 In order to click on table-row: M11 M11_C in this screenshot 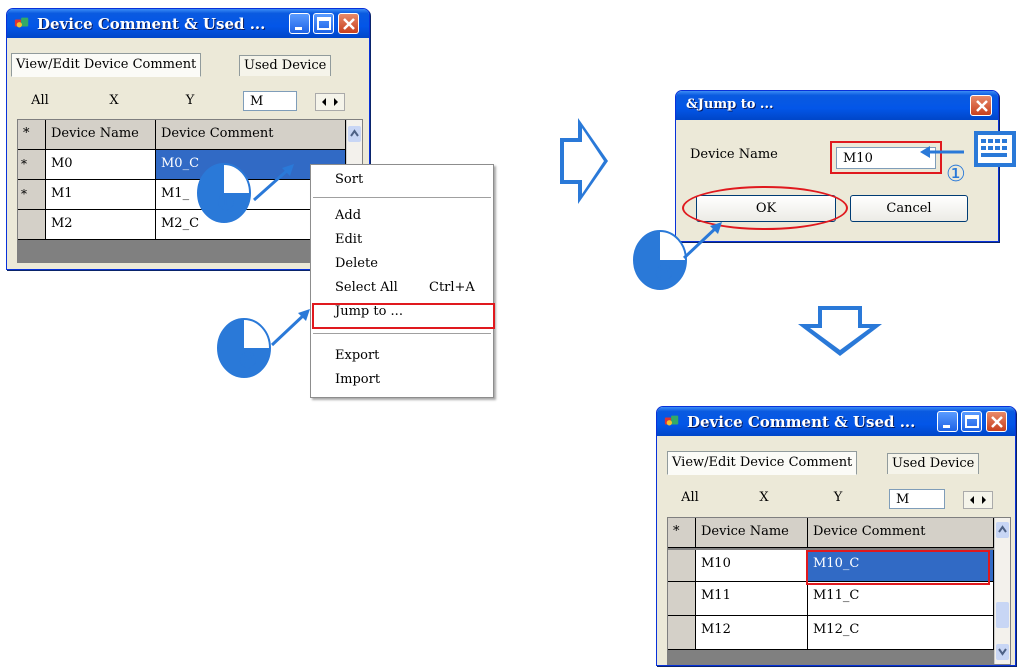, I will do `click(839, 599)`.